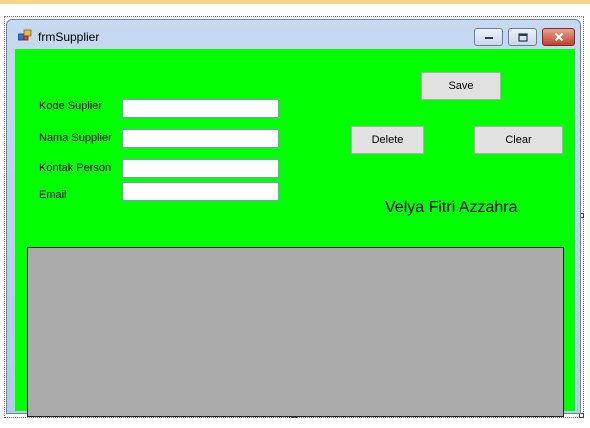 The image size is (590, 428). I want to click on maximize-button, so click(522, 37).